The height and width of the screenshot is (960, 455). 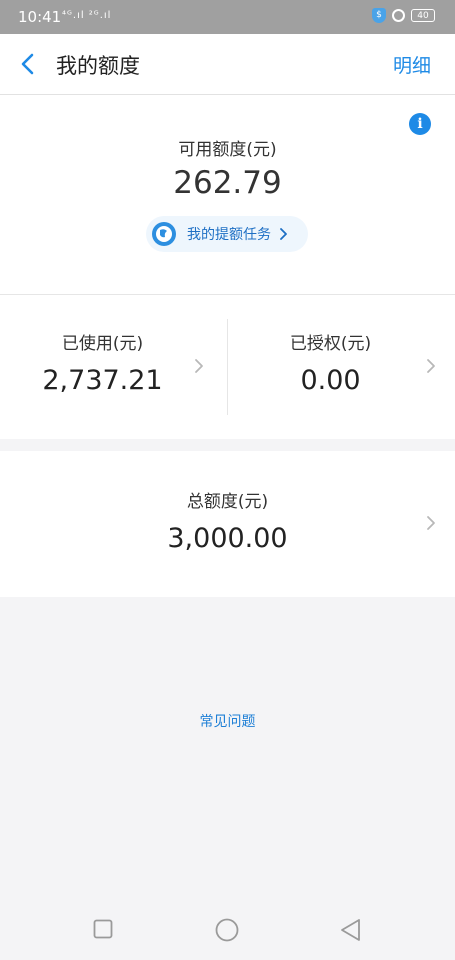 I want to click on total-credit-value: 3,000.00, so click(x=227, y=538).